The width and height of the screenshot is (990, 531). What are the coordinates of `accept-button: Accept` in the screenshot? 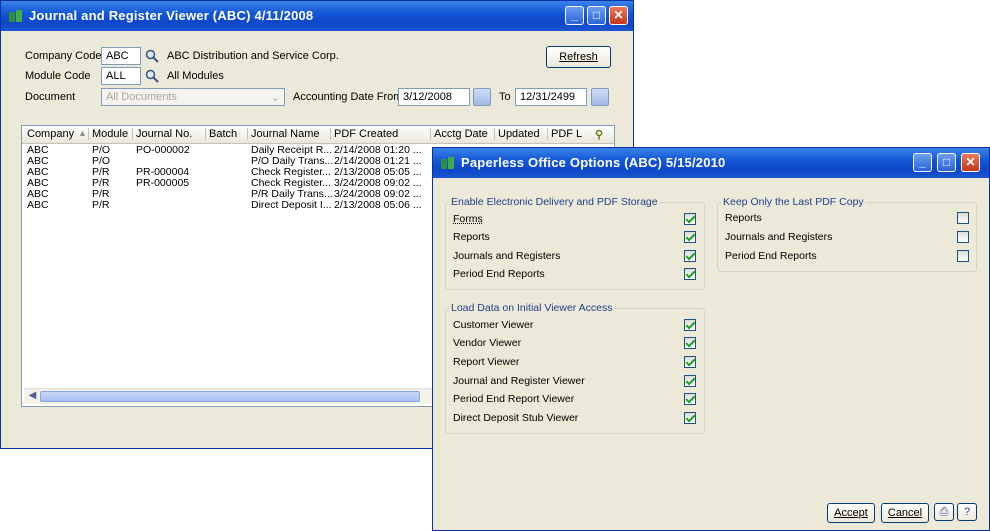 It's located at (851, 513).